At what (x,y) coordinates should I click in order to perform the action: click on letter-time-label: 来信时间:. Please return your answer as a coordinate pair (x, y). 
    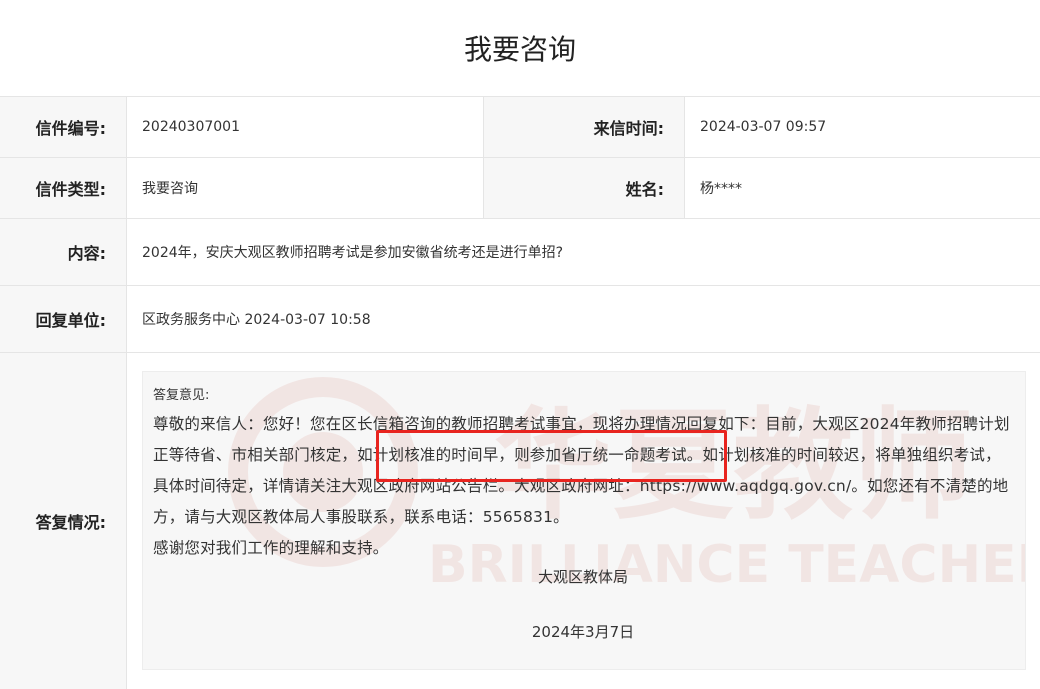
    Looking at the image, I should click on (584, 127).